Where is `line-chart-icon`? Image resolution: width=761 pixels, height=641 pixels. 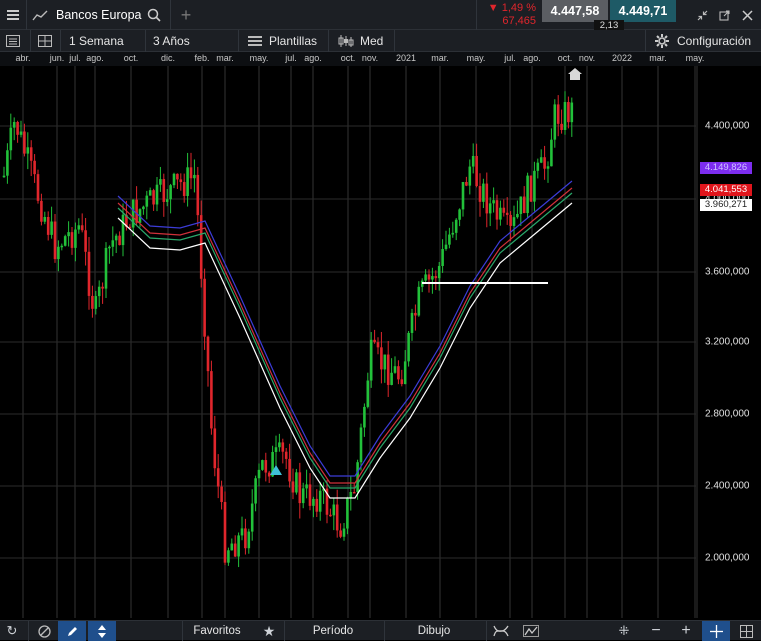
line-chart-icon is located at coordinates (40, 15).